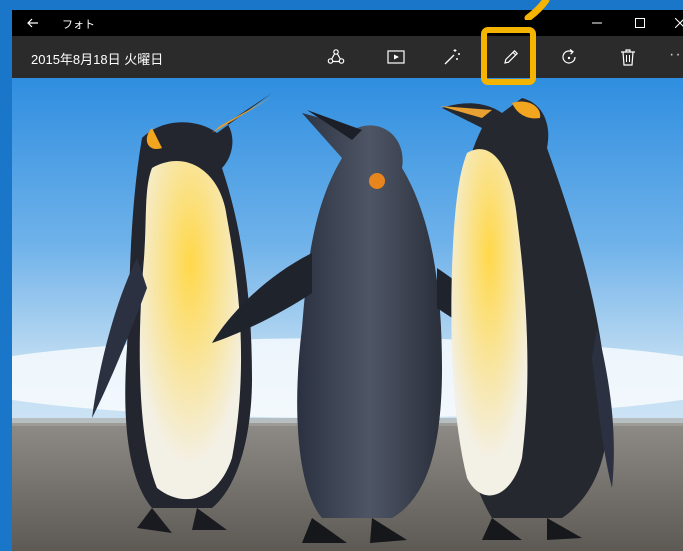 Image resolution: width=683 pixels, height=551 pixels. I want to click on more-icon: ···, so click(676, 54).